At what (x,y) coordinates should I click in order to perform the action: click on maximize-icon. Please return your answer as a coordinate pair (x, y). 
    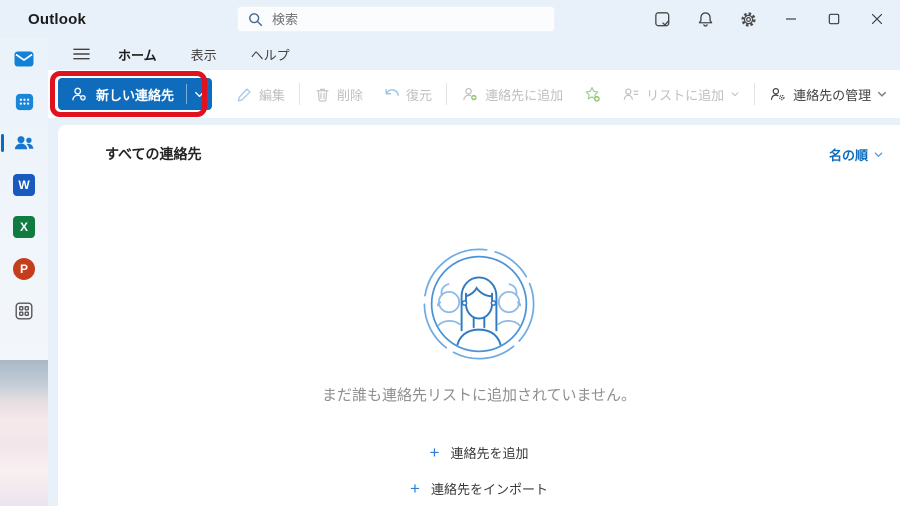
    Looking at the image, I should click on (834, 19).